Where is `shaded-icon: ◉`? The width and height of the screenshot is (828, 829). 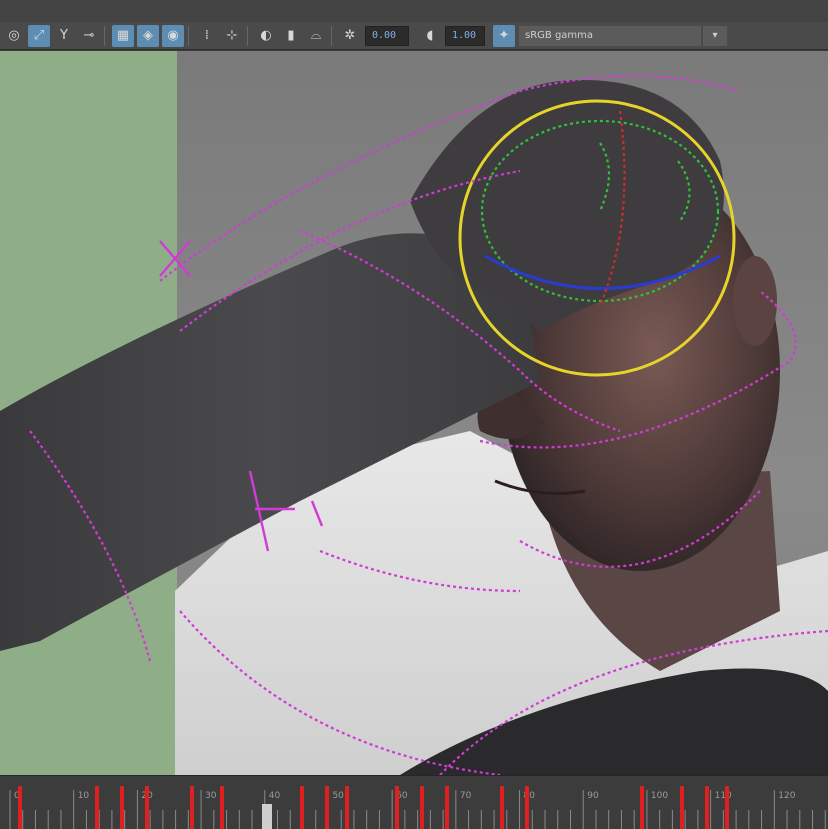
shaded-icon: ◉ is located at coordinates (173, 35).